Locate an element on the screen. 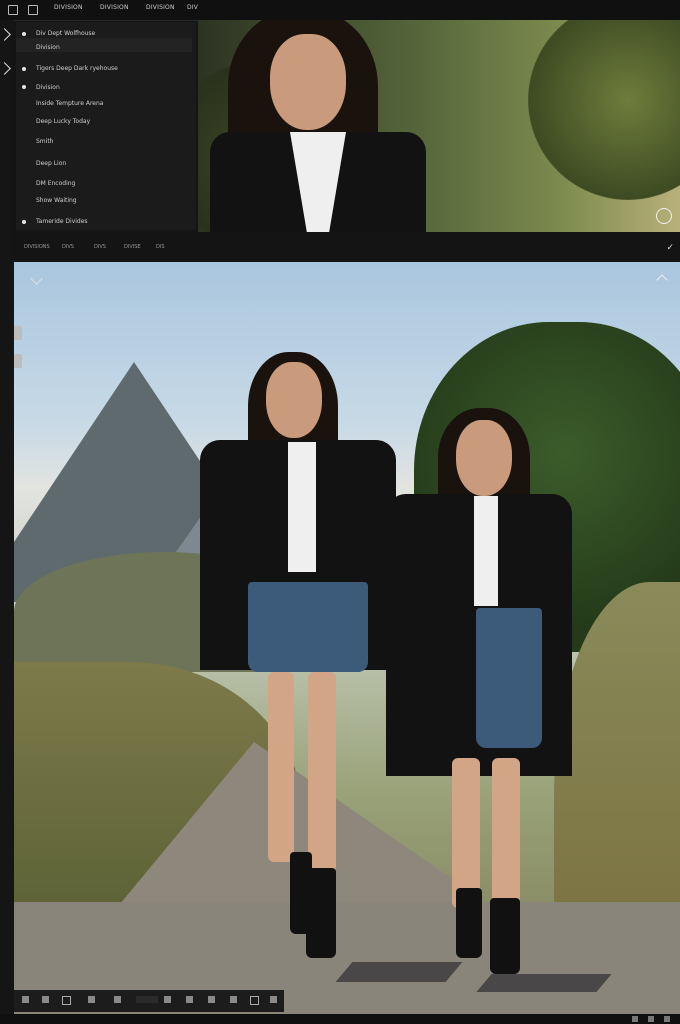 The width and height of the screenshot is (680, 1024). chevron-left-icon is located at coordinates (36, 278).